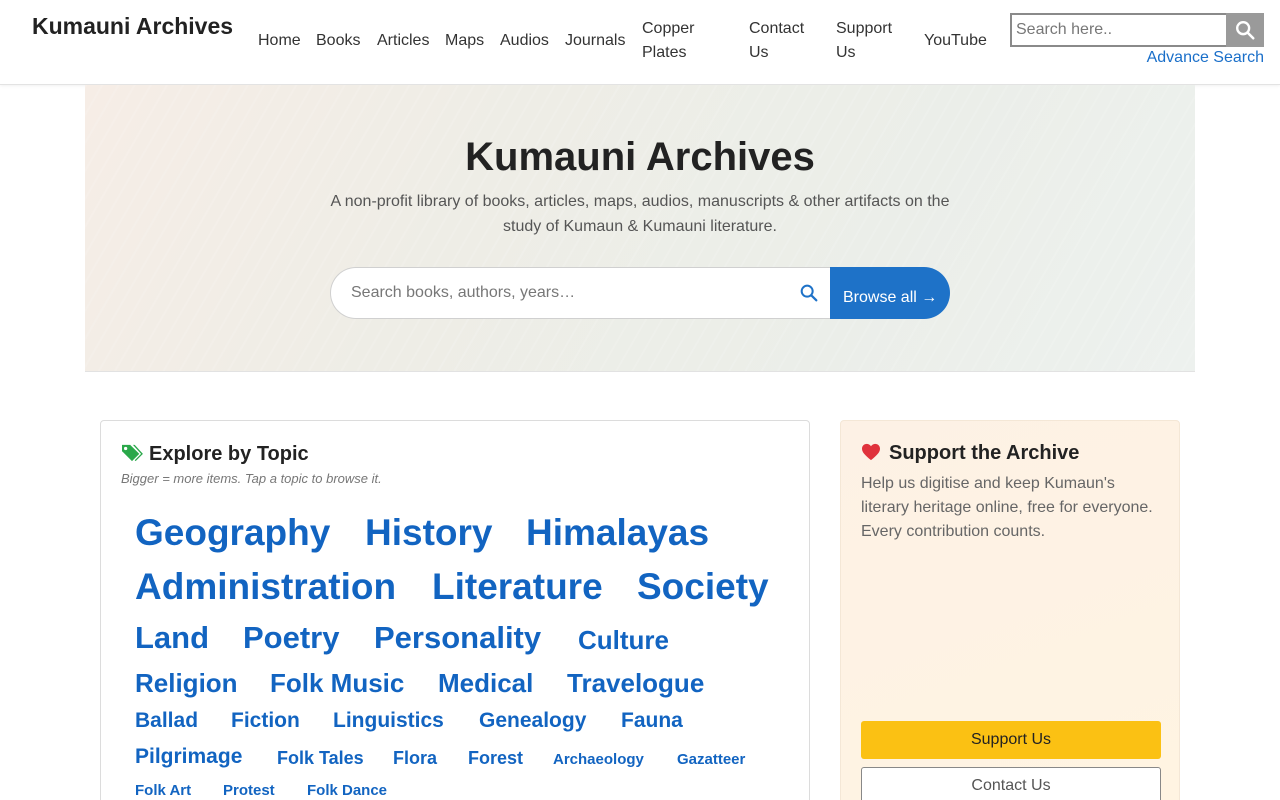 This screenshot has height=800, width=1280. Describe the element at coordinates (186, 683) in the screenshot. I see `topic-religion: Religion` at that location.